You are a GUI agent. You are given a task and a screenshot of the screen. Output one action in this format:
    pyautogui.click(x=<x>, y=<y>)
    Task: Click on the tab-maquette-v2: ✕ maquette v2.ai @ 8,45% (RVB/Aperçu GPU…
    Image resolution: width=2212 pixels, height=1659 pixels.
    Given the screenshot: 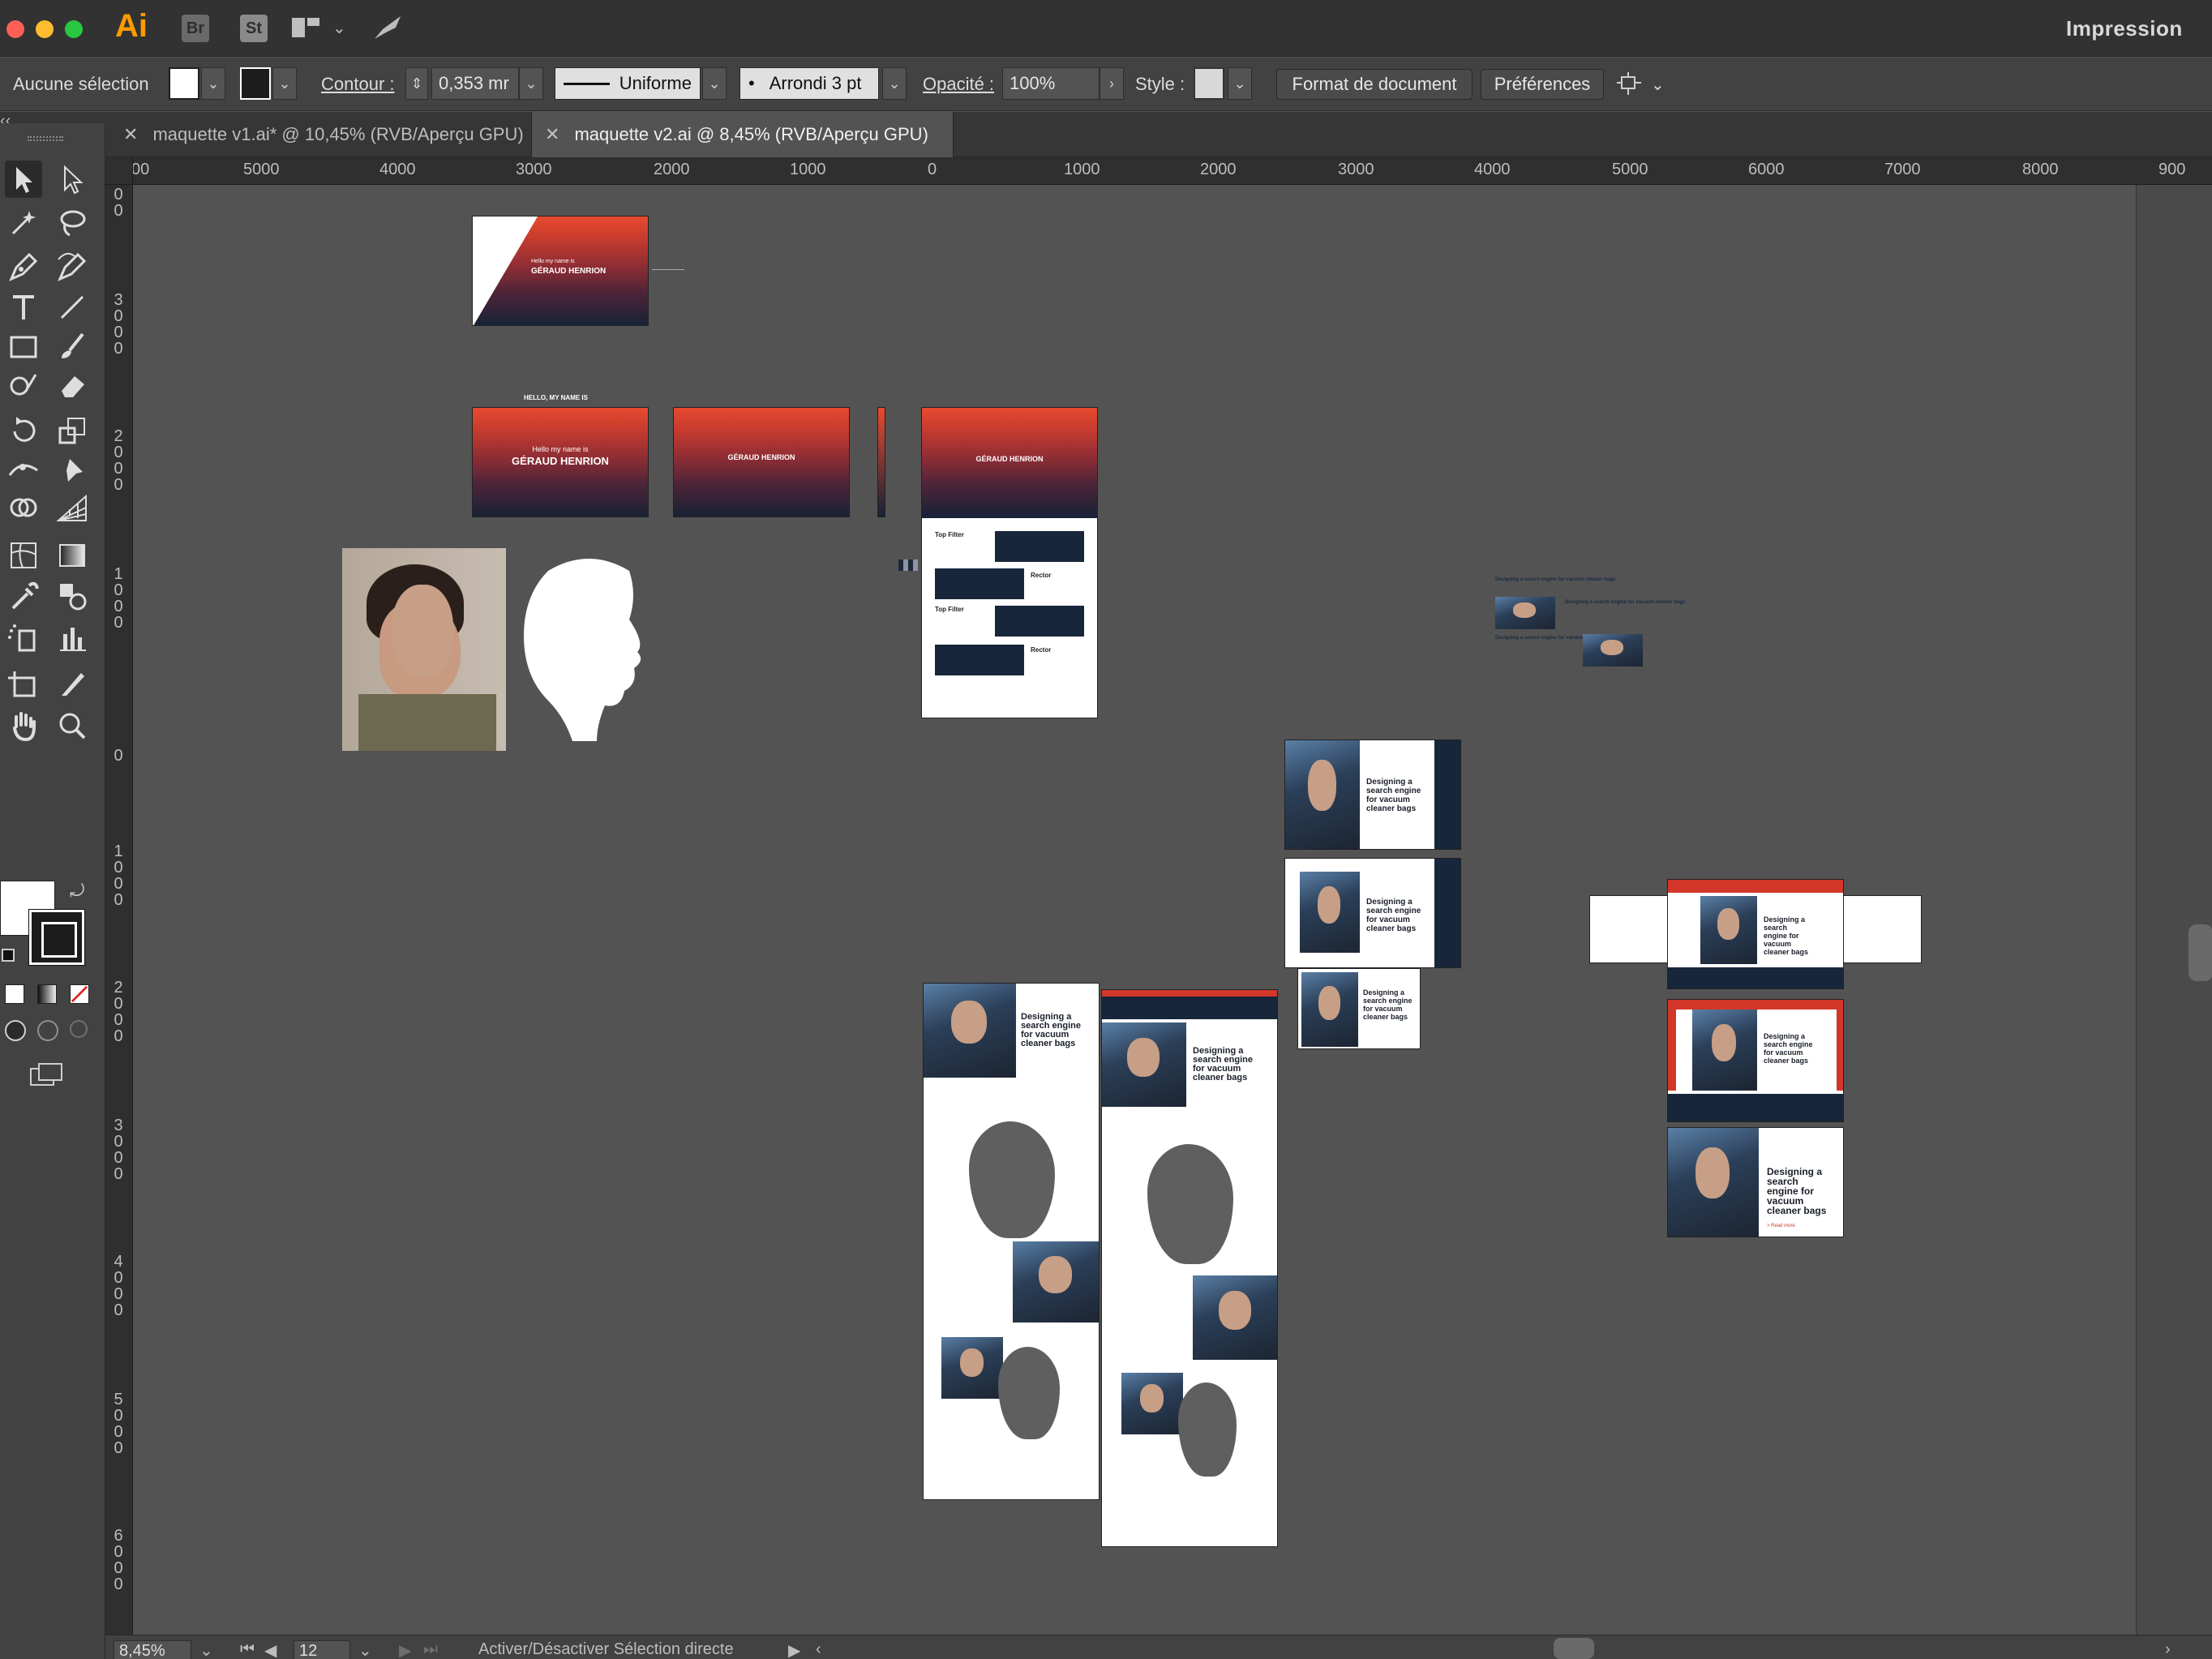 What is the action you would take?
    pyautogui.click(x=743, y=134)
    